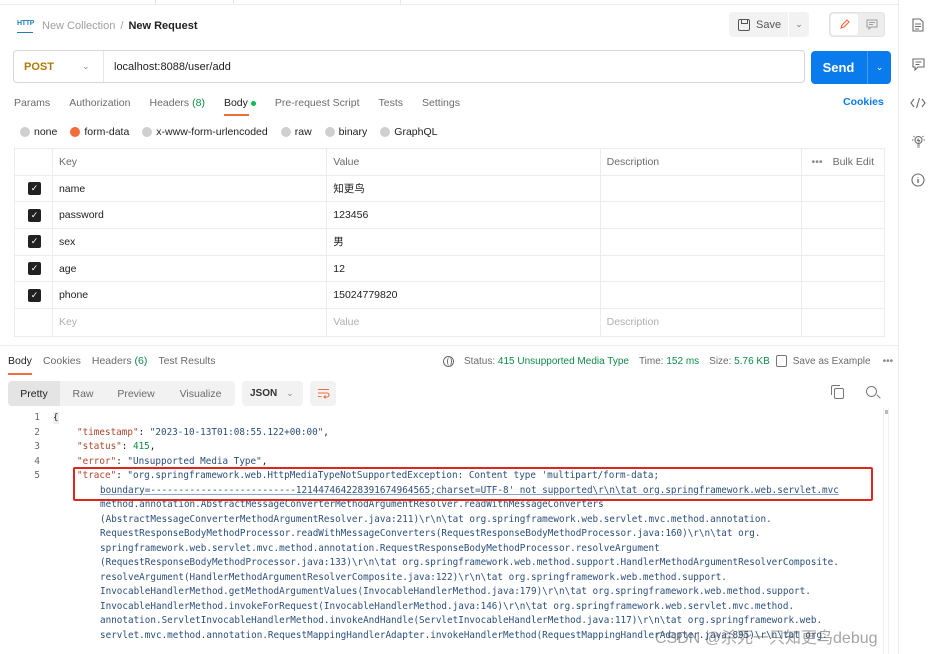 The width and height of the screenshot is (937, 654). I want to click on tab-settings: Settings, so click(441, 106).